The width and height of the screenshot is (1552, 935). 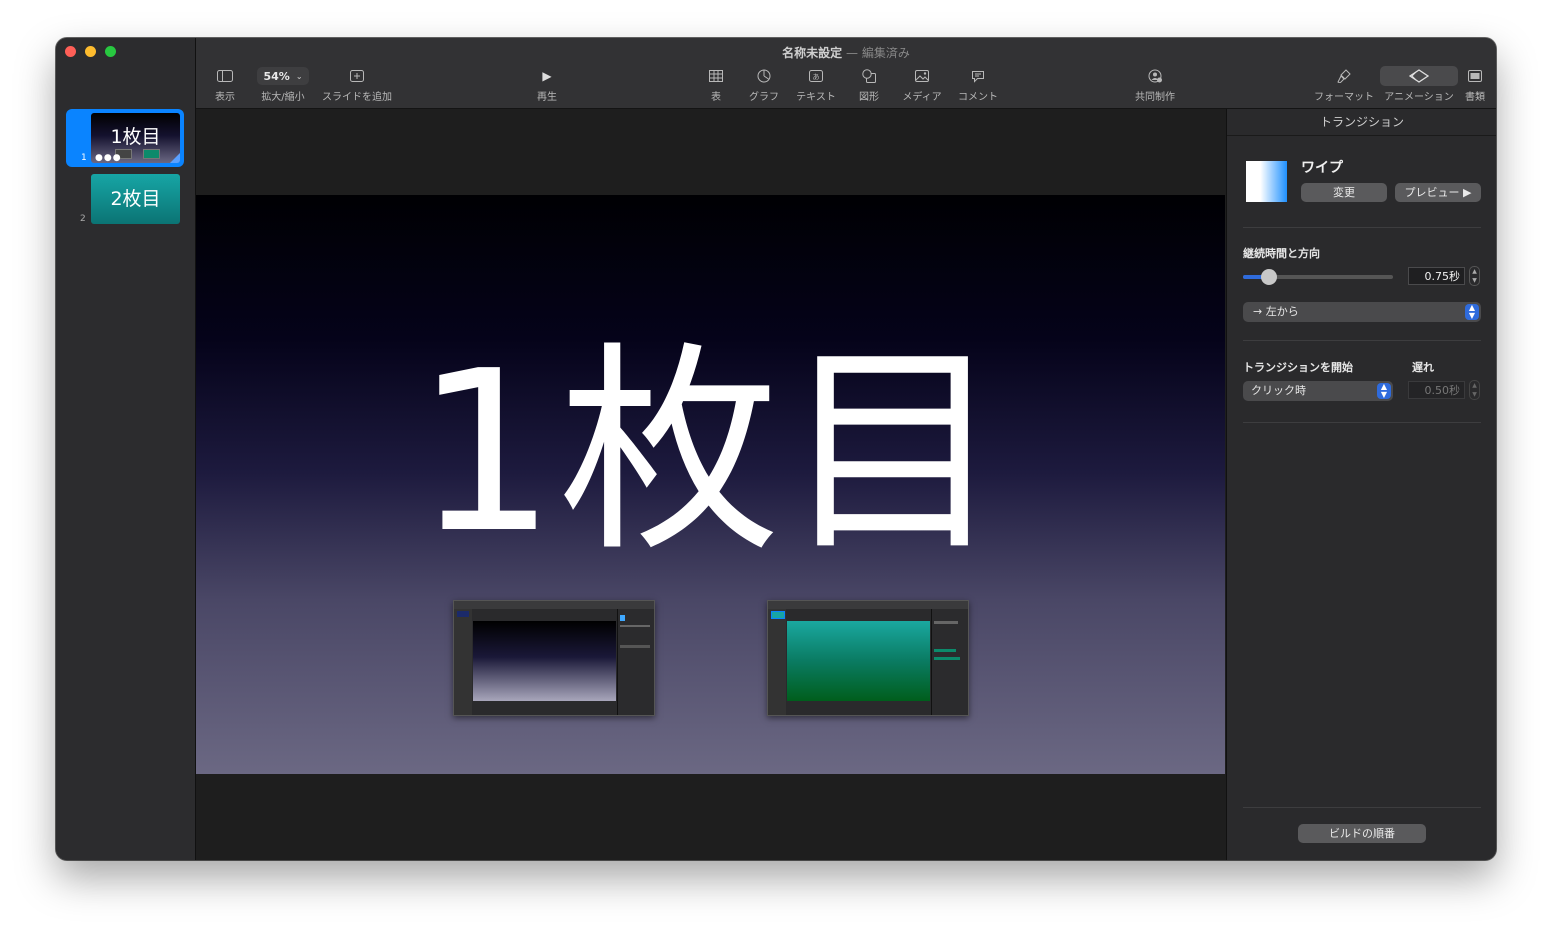 I want to click on svg-text: あ, so click(x=816, y=77).